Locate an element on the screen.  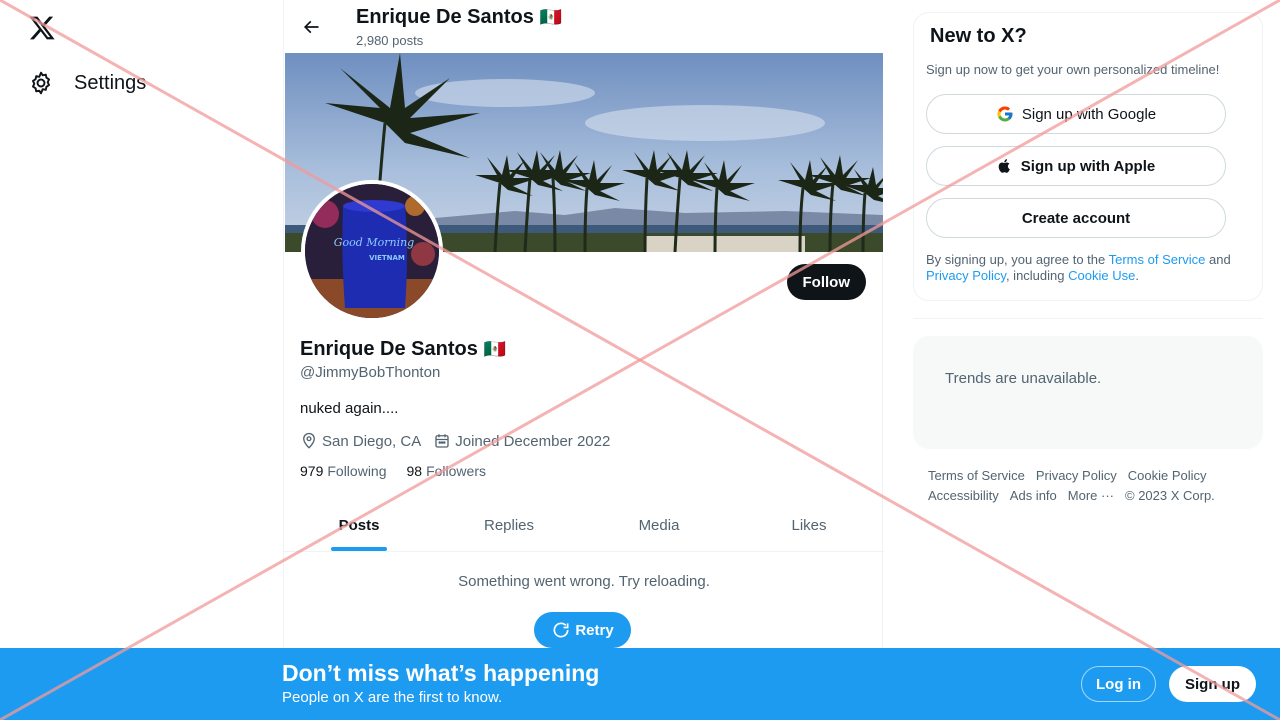
terms-link: Terms of Service is located at coordinates (1157, 259).